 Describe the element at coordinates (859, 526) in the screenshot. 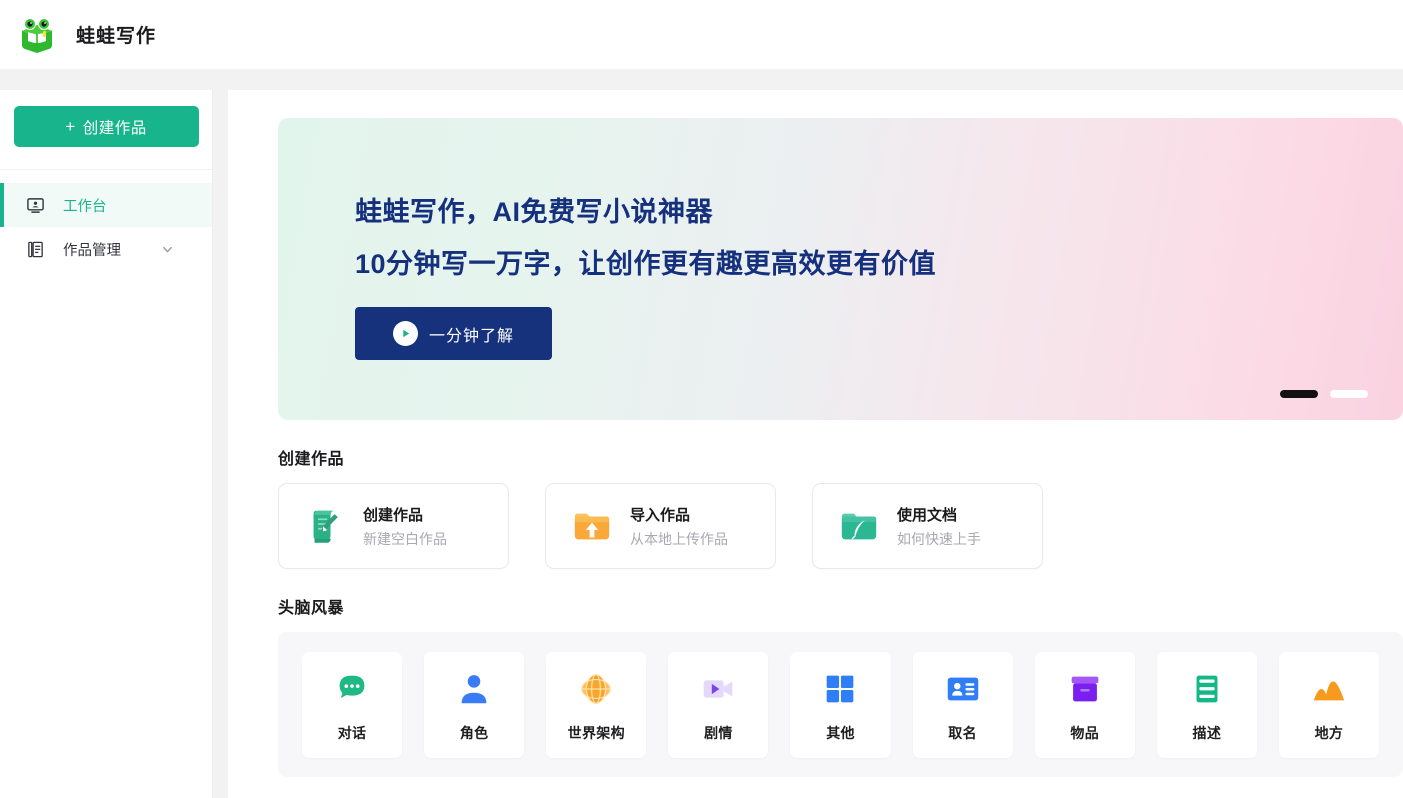

I see `folder-feather-icon` at that location.